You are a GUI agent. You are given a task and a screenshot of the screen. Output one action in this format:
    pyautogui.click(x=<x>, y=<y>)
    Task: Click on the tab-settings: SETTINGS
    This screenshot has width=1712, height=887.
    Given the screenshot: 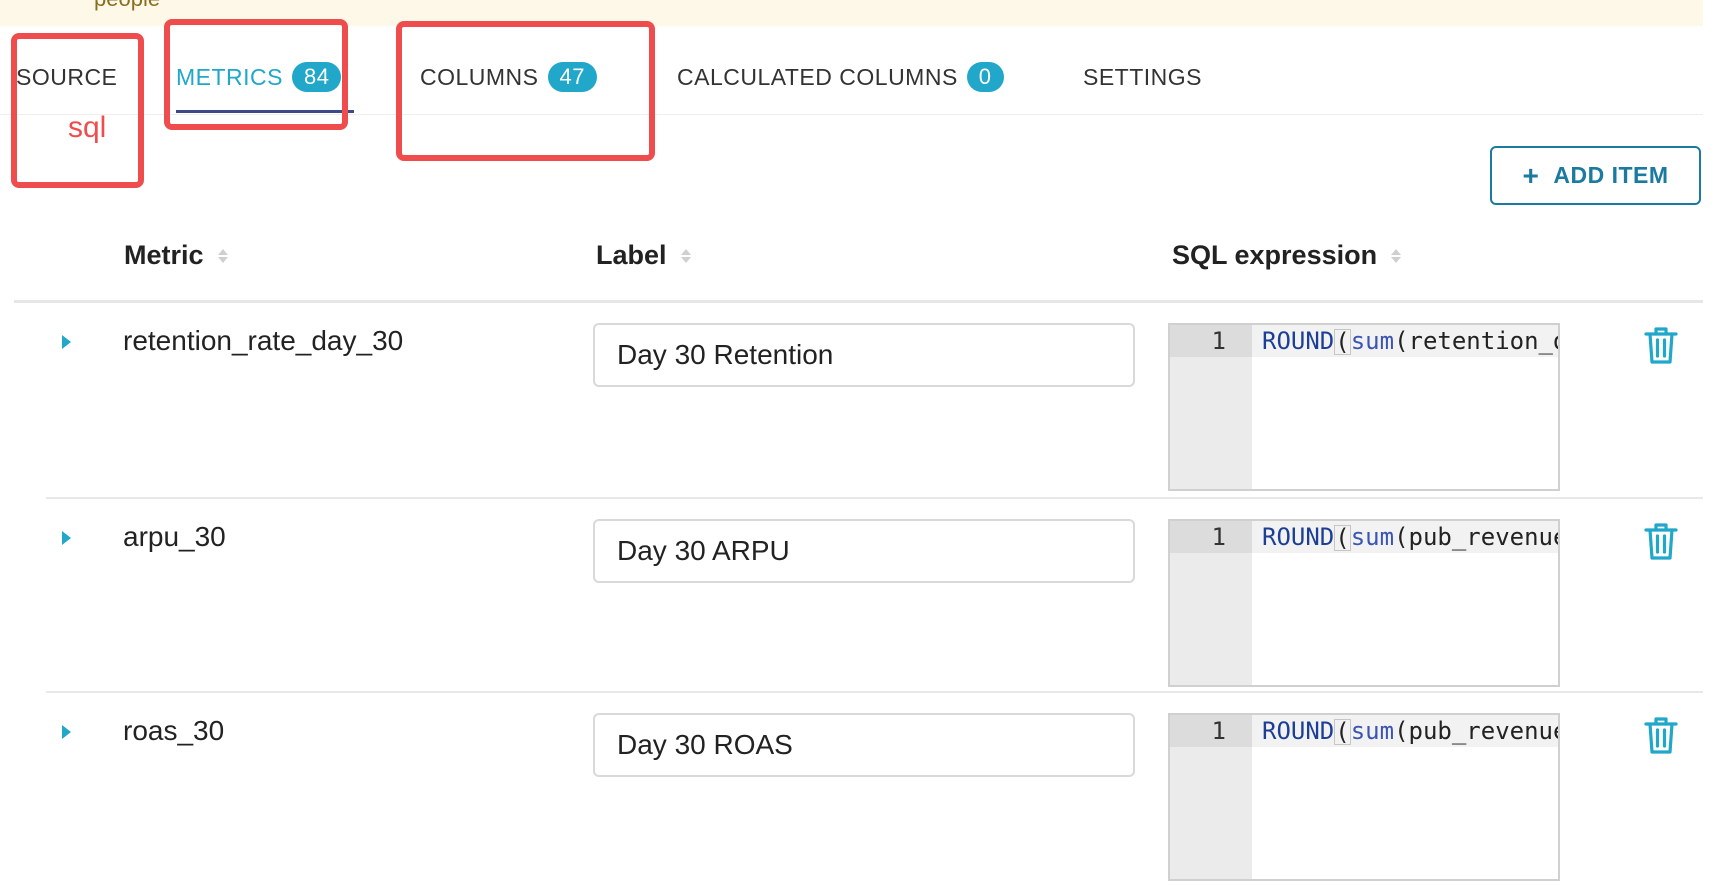 What is the action you would take?
    pyautogui.click(x=1142, y=77)
    